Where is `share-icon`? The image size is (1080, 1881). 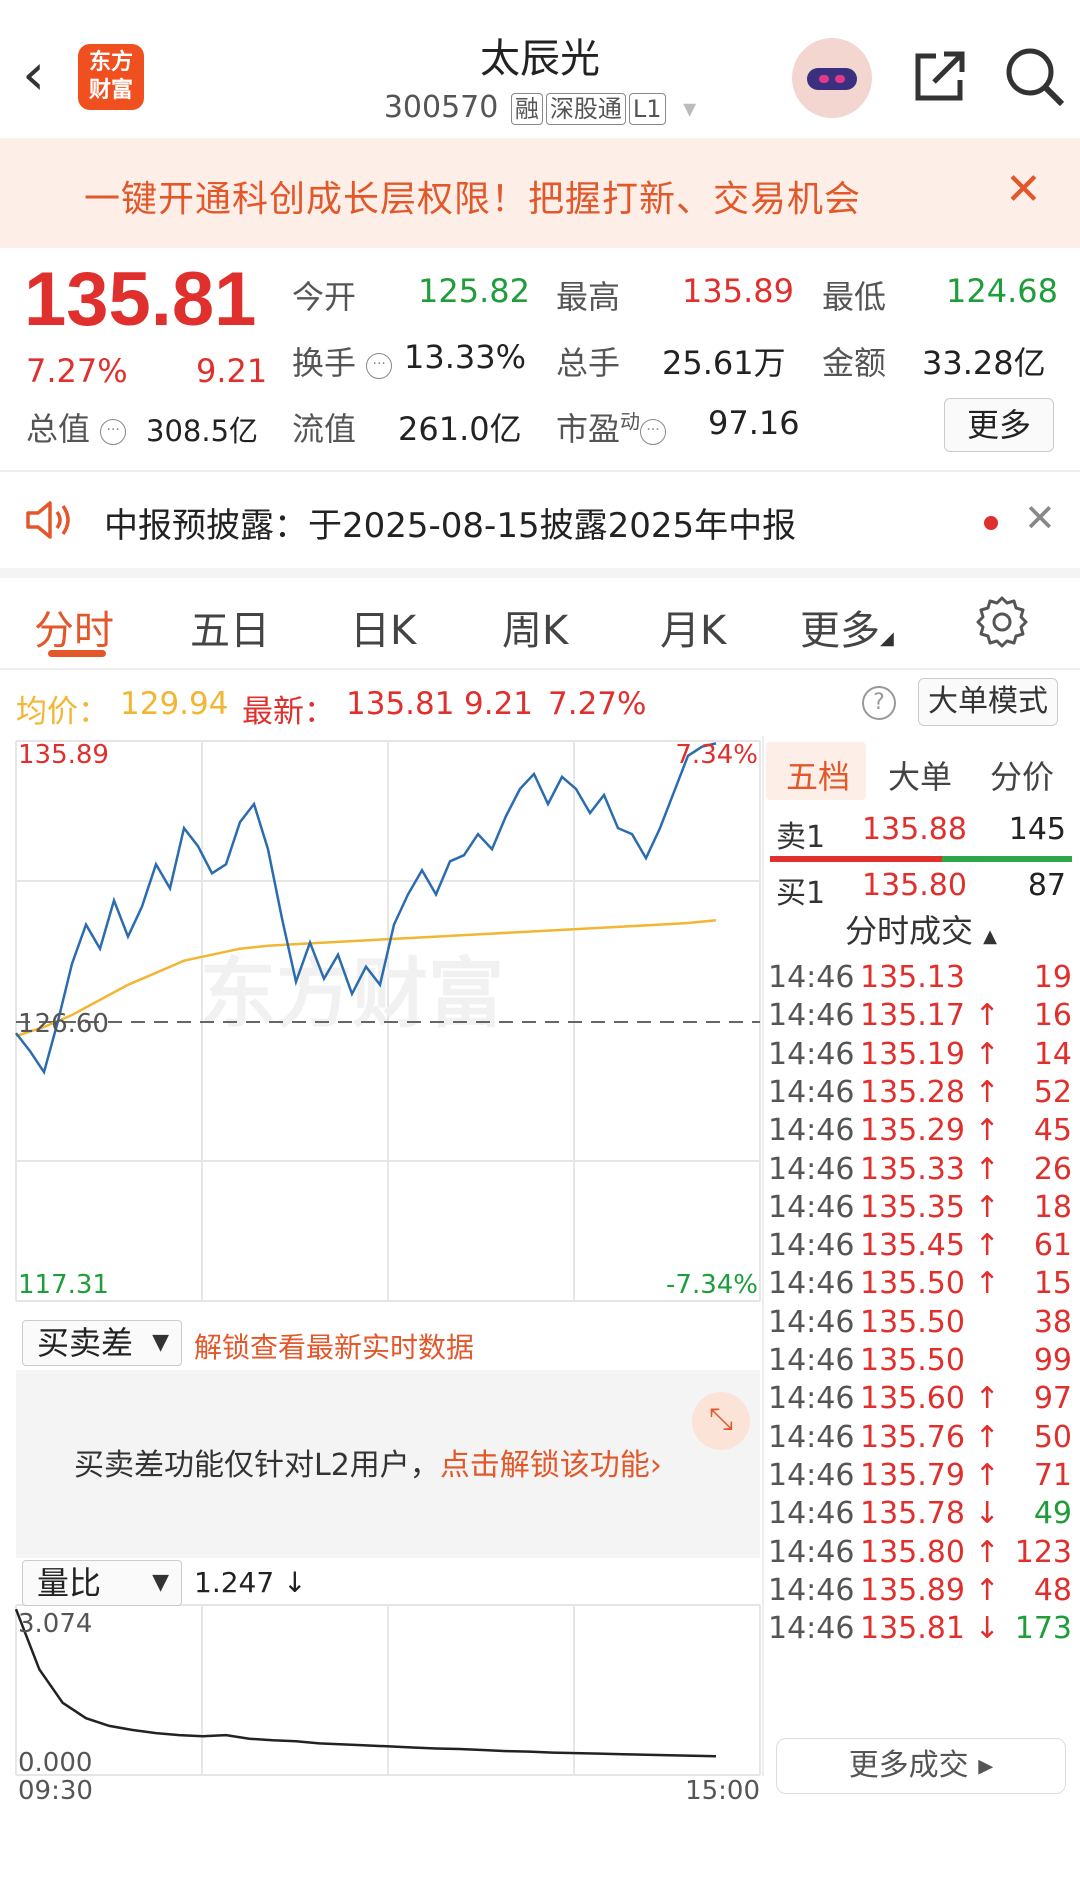
share-icon is located at coordinates (940, 76).